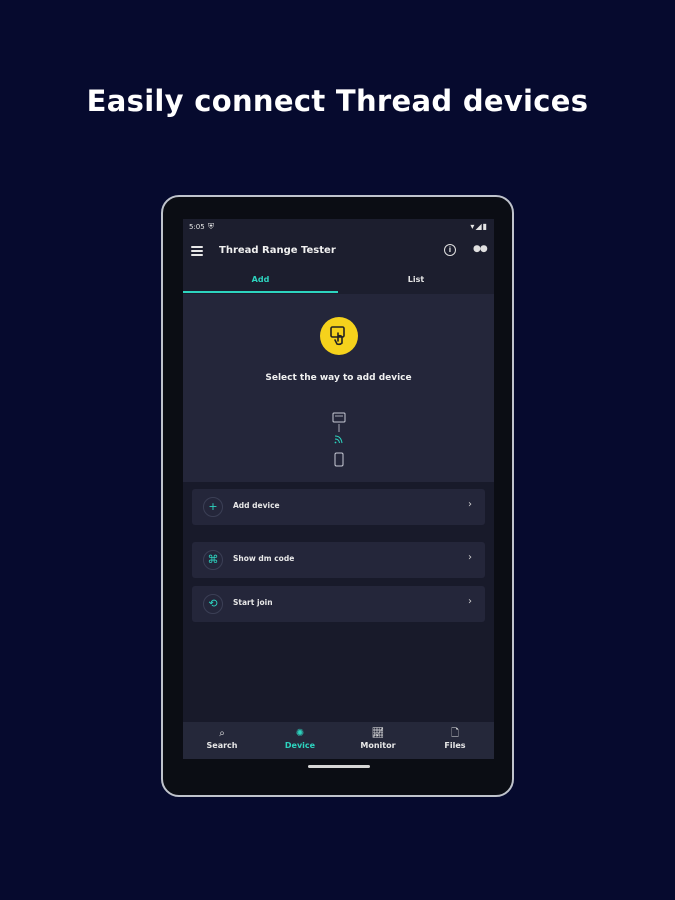 This screenshot has width=675, height=900. What do you see at coordinates (253, 602) in the screenshot?
I see `card-label: Start join` at bounding box center [253, 602].